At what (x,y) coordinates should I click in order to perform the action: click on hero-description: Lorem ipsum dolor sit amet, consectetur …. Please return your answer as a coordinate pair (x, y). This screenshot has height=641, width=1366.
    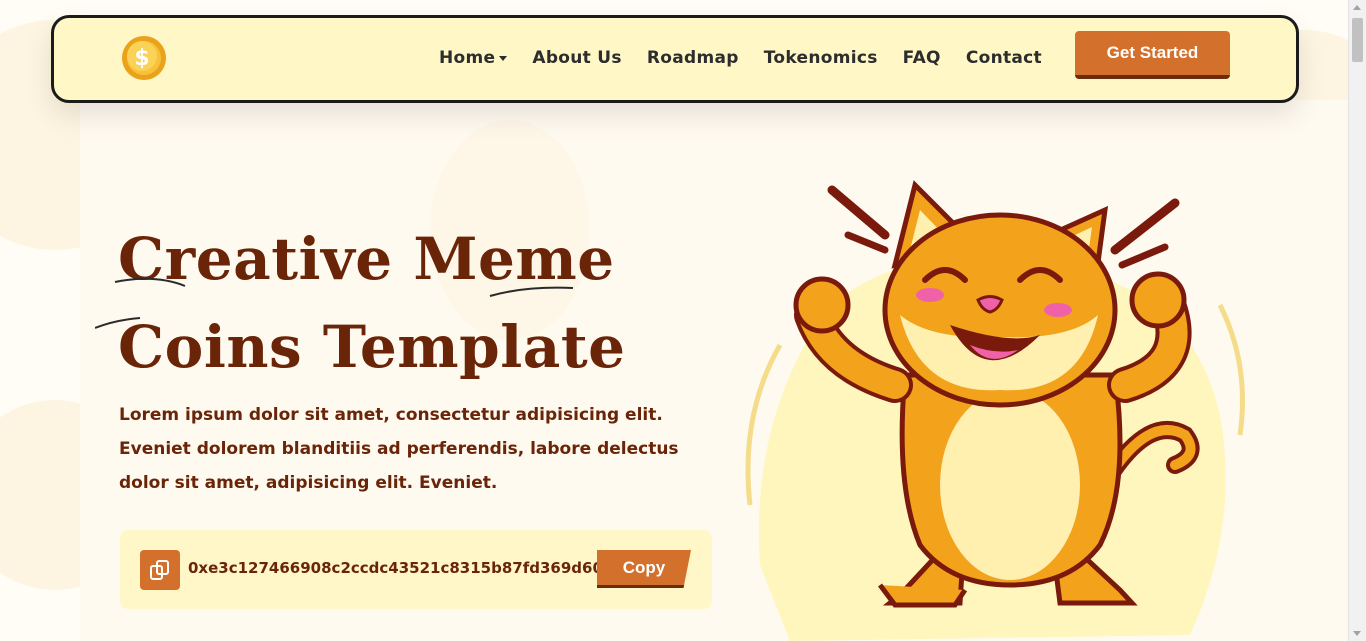
    Looking at the image, I should click on (399, 449).